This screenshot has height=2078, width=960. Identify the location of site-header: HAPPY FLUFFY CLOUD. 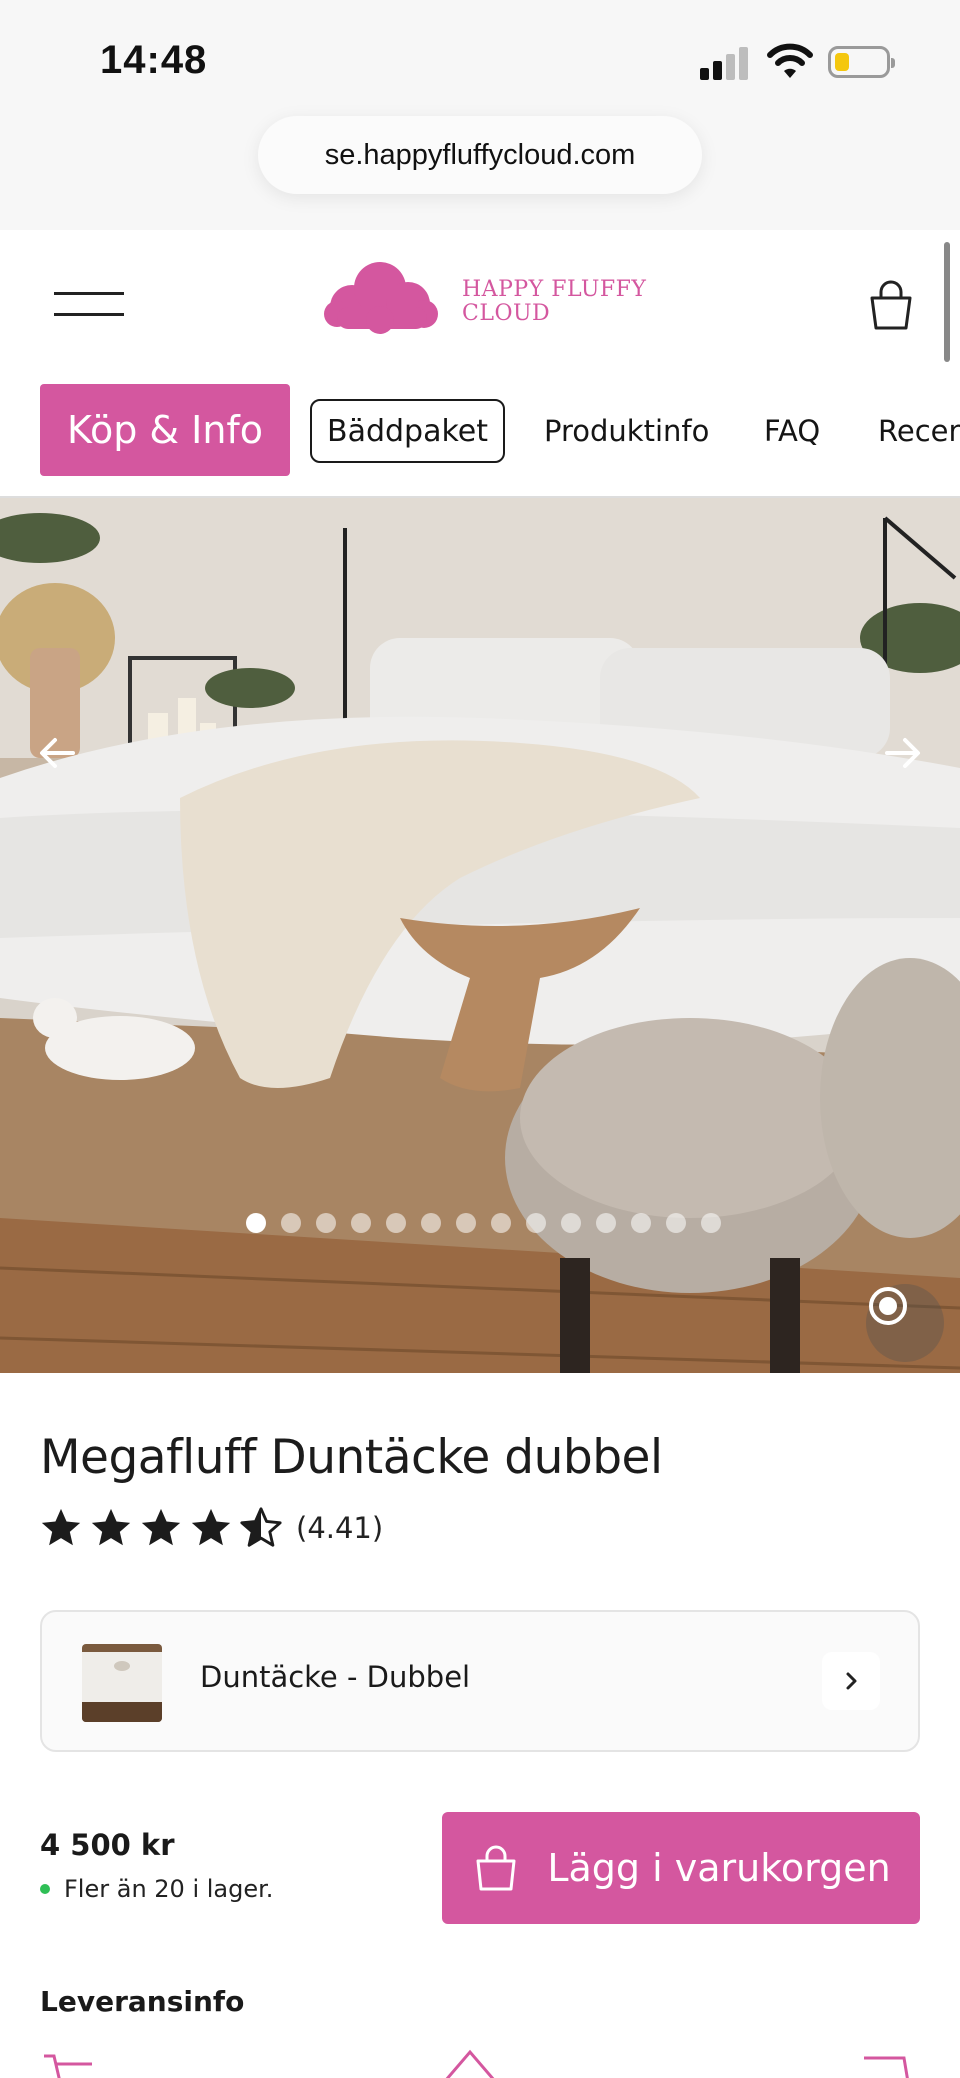
(480, 305).